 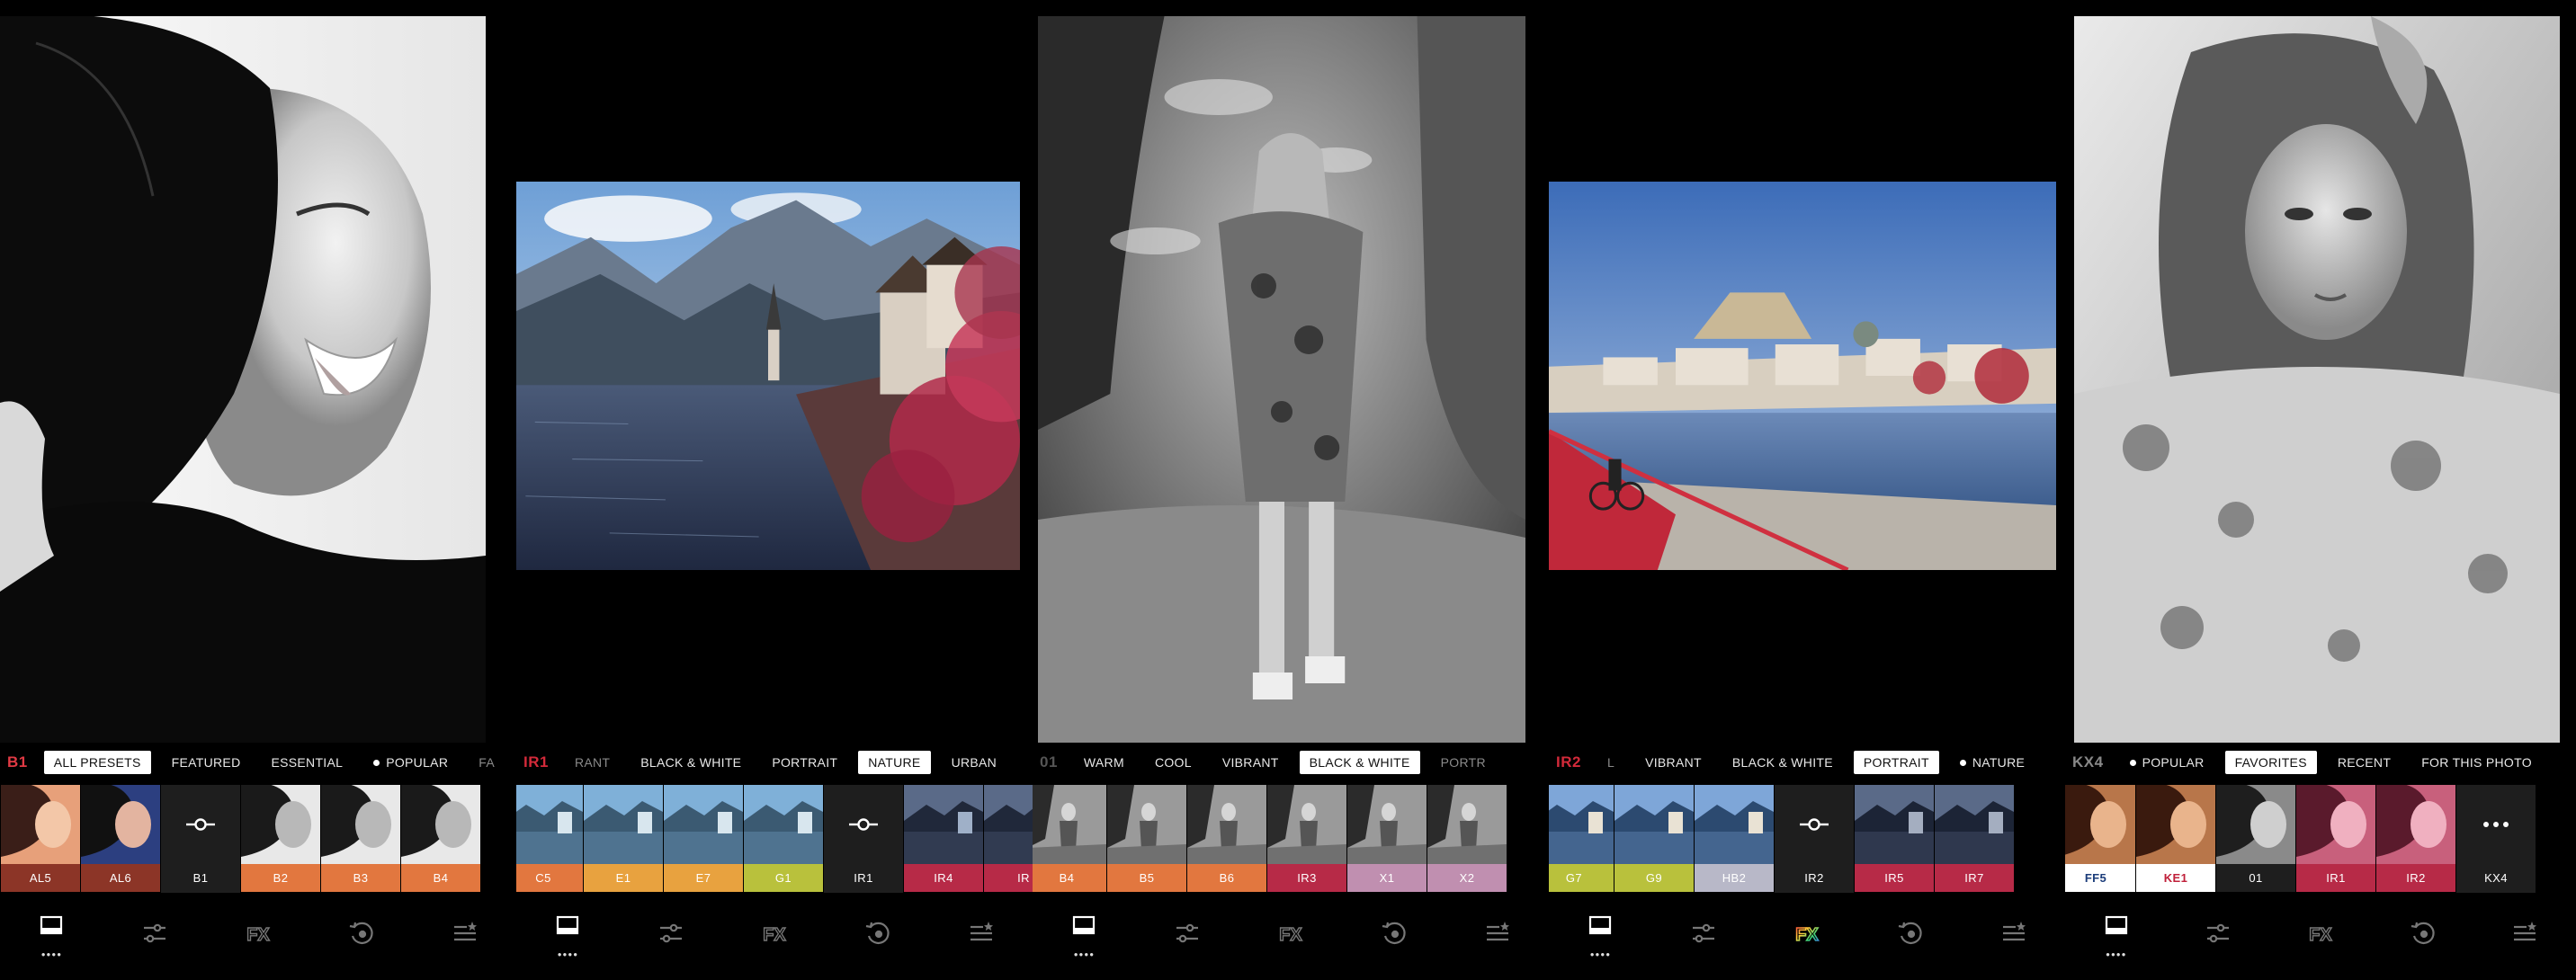 What do you see at coordinates (97, 763) in the screenshot?
I see `category-tab-all-presets: ALL PRESETS` at bounding box center [97, 763].